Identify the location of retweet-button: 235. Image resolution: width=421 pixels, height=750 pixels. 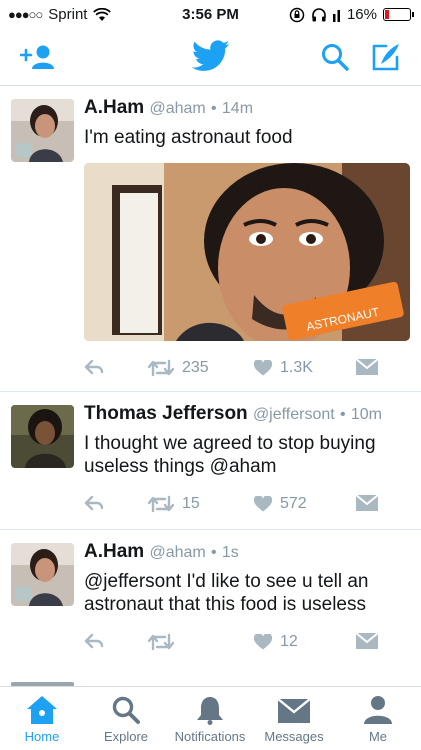
(178, 368).